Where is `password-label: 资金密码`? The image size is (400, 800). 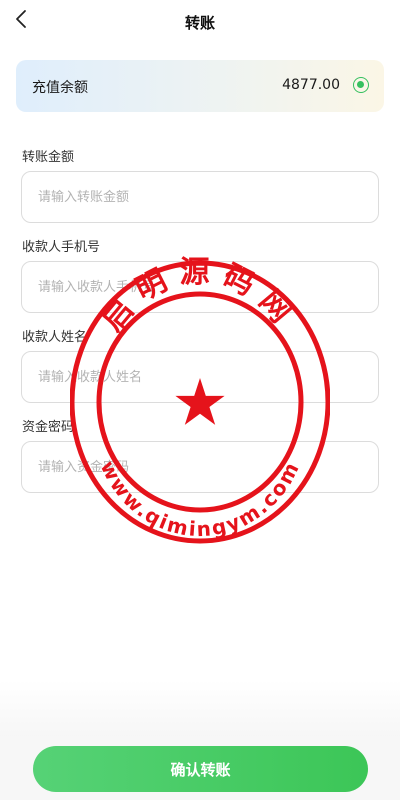
password-label: 资金密码 is located at coordinates (48, 427).